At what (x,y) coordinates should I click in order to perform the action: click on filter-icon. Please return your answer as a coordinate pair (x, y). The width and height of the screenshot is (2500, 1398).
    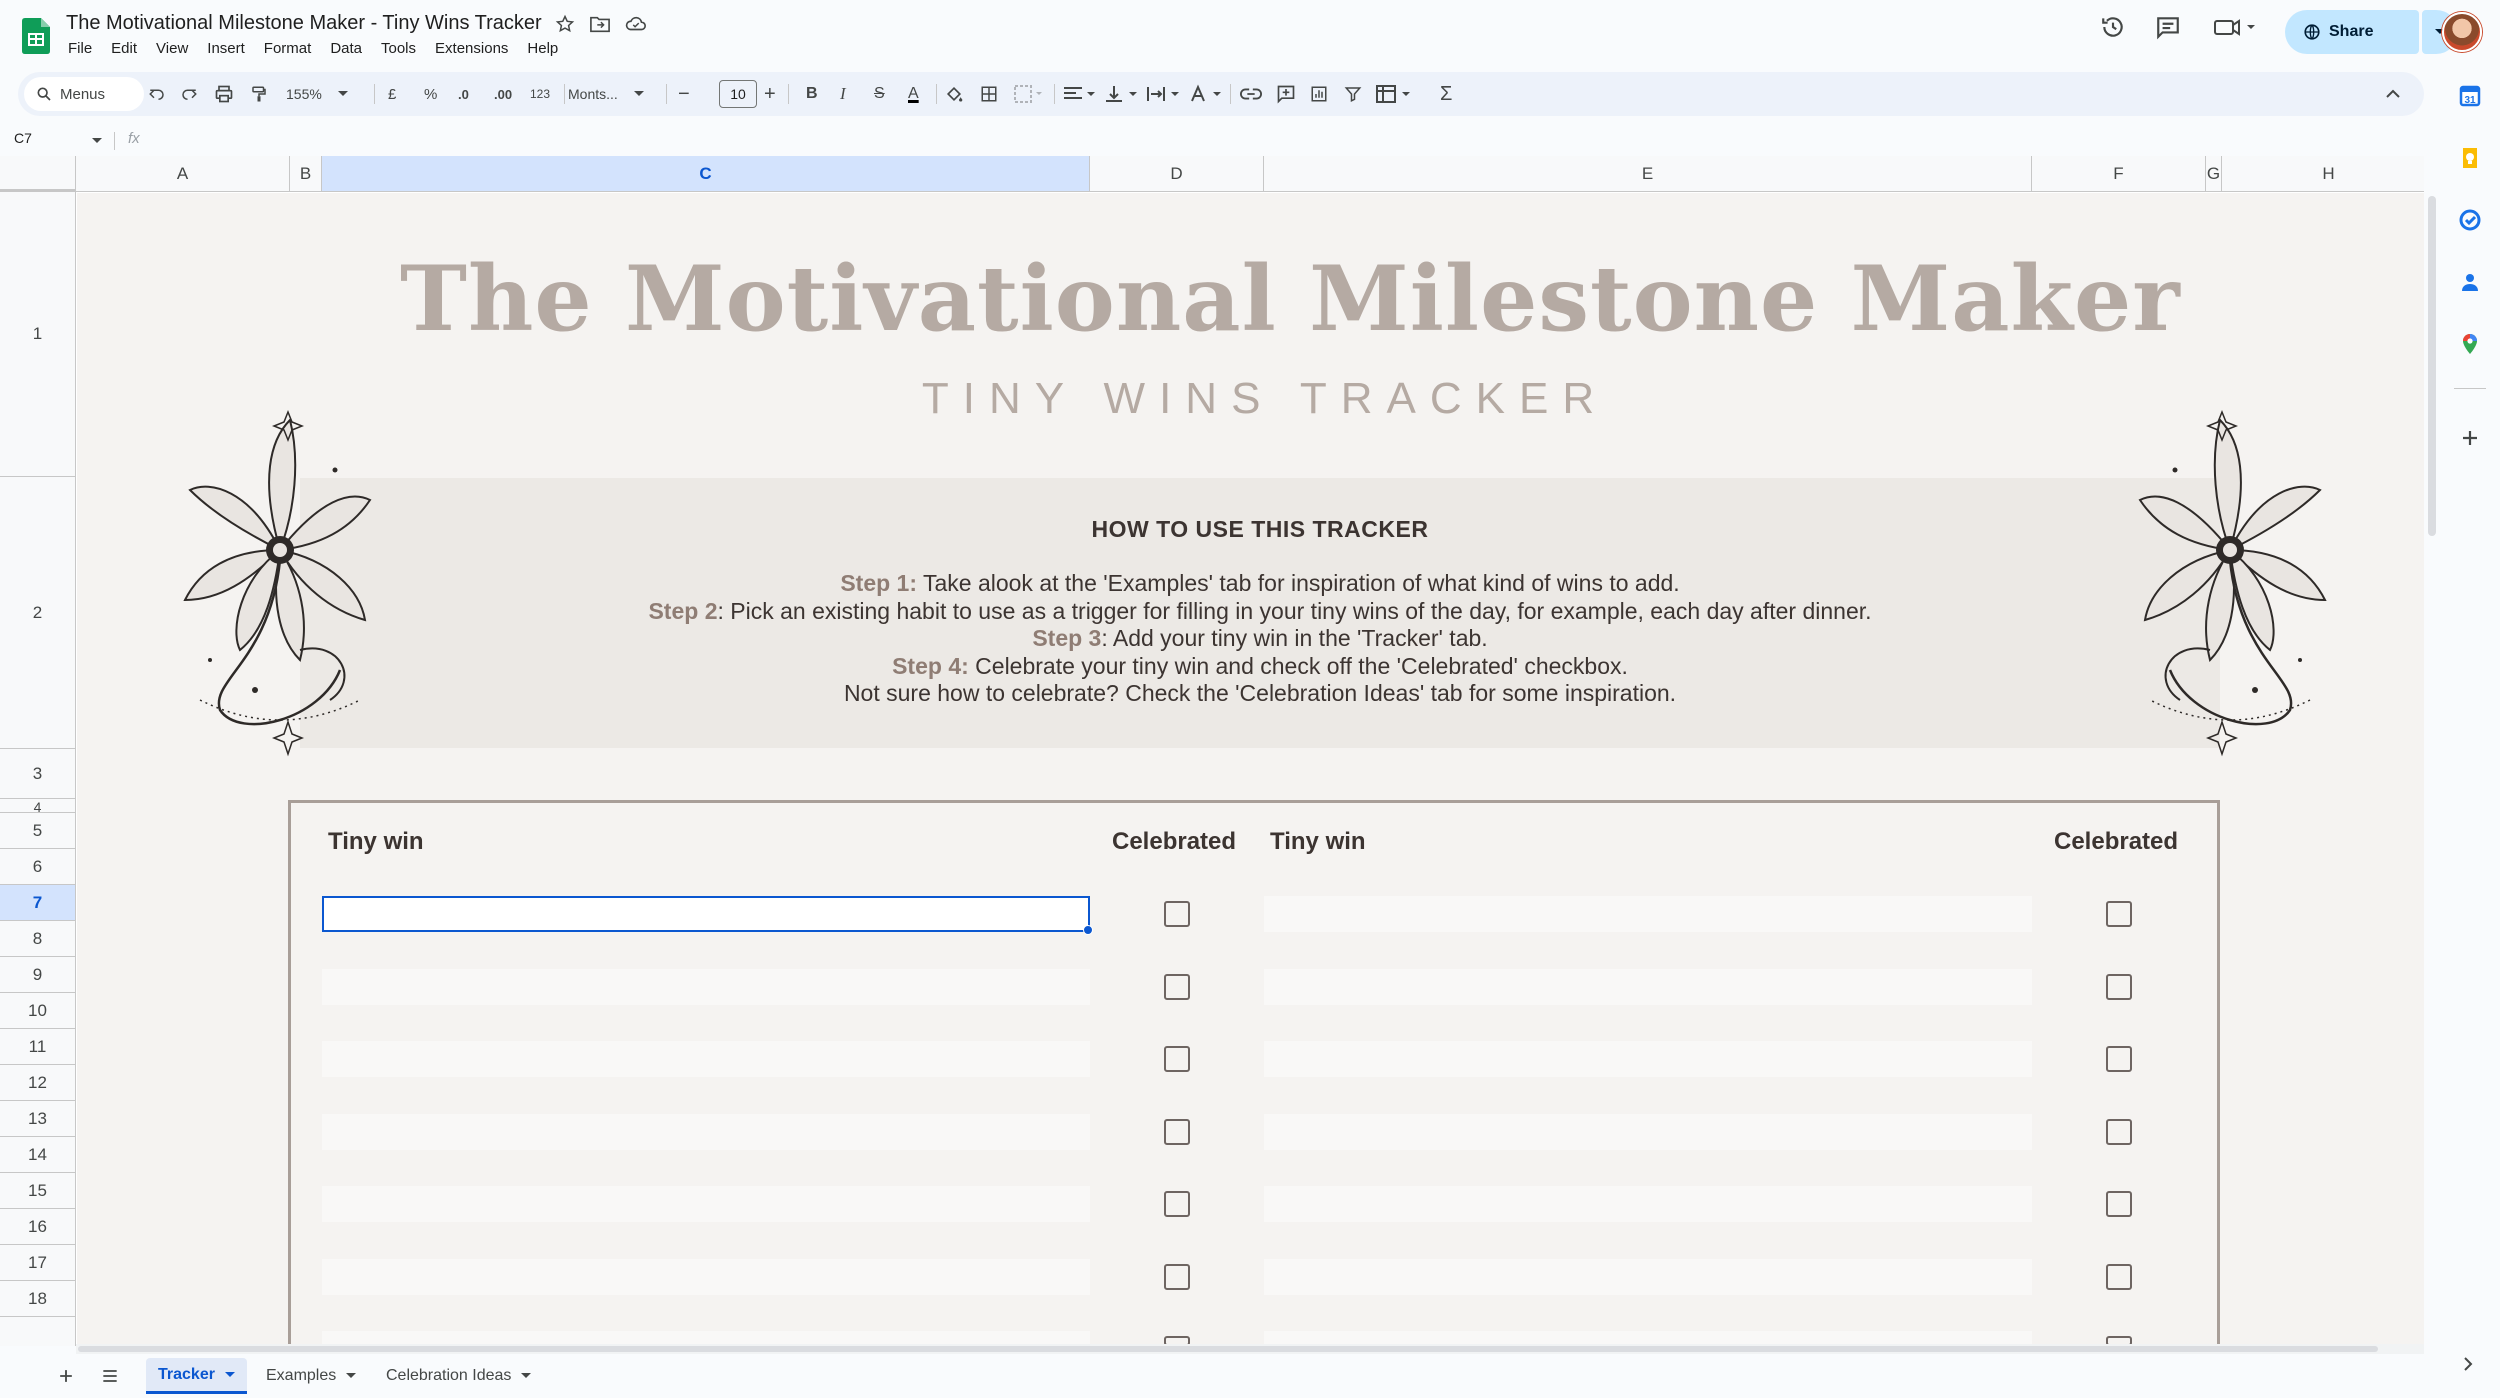
    Looking at the image, I should click on (1353, 94).